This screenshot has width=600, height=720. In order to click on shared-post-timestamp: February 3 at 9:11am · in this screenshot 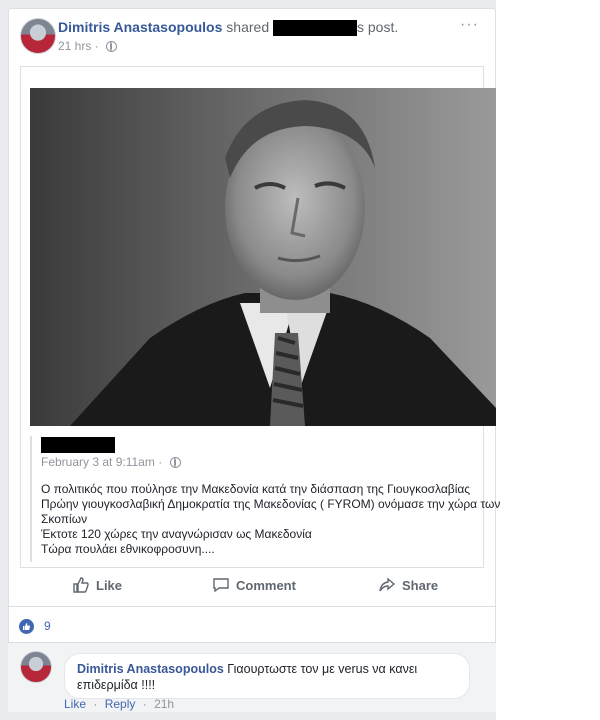, I will do `click(111, 462)`.